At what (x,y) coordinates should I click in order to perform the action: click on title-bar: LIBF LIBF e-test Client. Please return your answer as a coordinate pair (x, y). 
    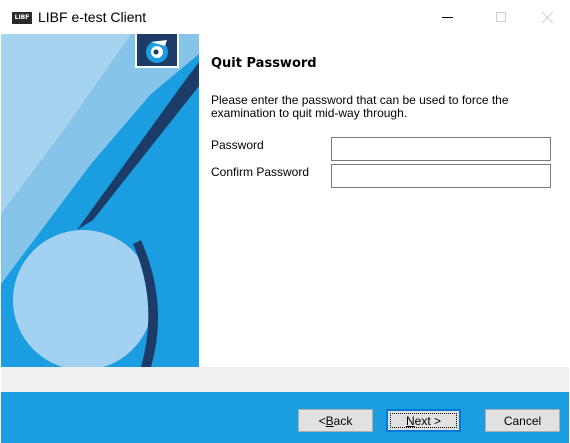
    Looking at the image, I should click on (285, 17).